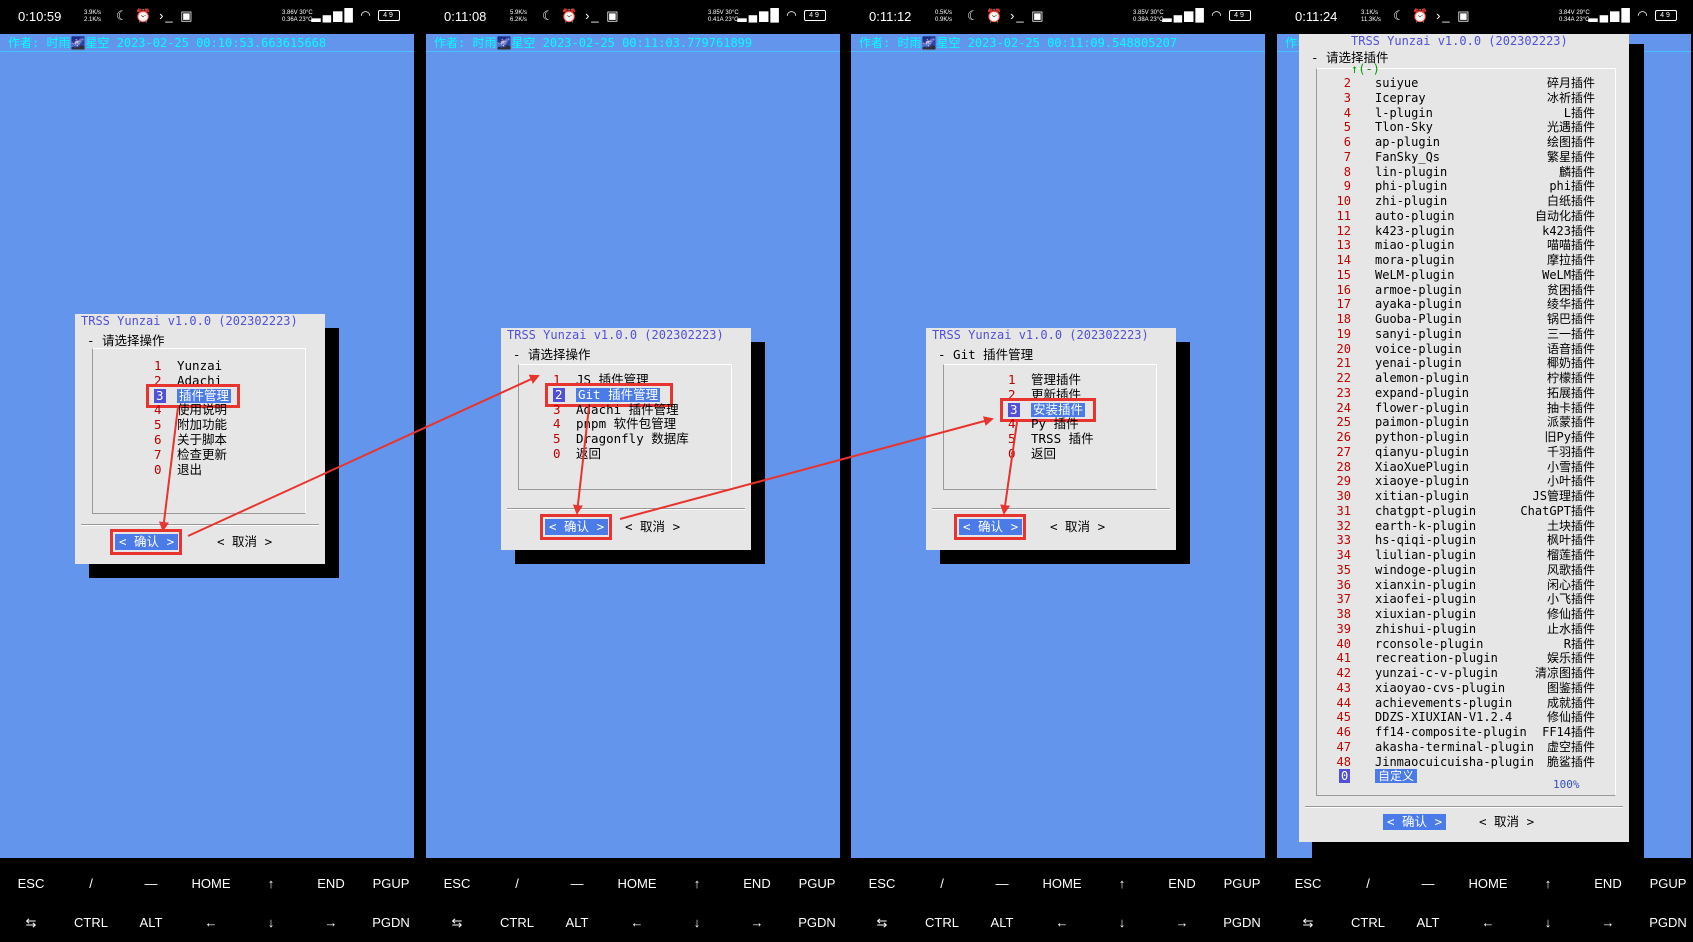  Describe the element at coordinates (1460, 762) in the screenshot. I see `plugin-item: 48 Jinmaocuicuisha-plugin 脆鲨插件` at that location.